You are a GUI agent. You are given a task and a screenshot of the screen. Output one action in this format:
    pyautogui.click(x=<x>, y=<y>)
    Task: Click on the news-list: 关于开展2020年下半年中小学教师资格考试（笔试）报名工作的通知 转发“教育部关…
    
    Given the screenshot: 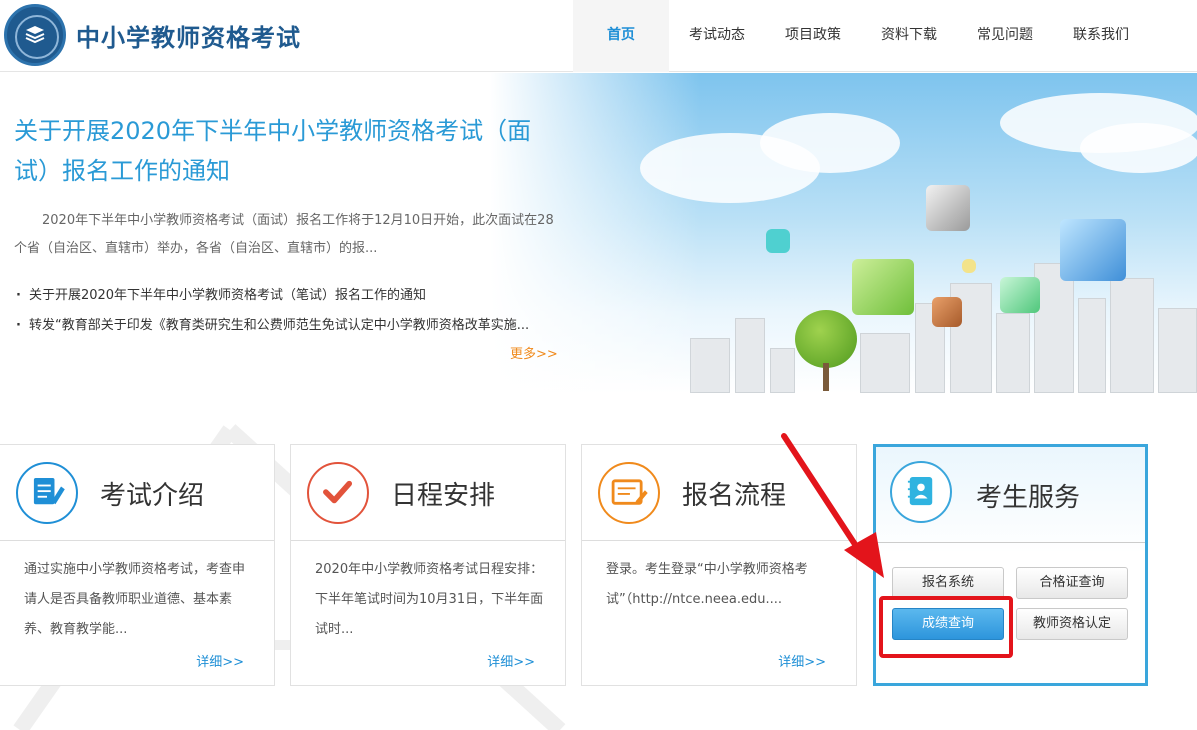 What is the action you would take?
    pyautogui.click(x=272, y=311)
    